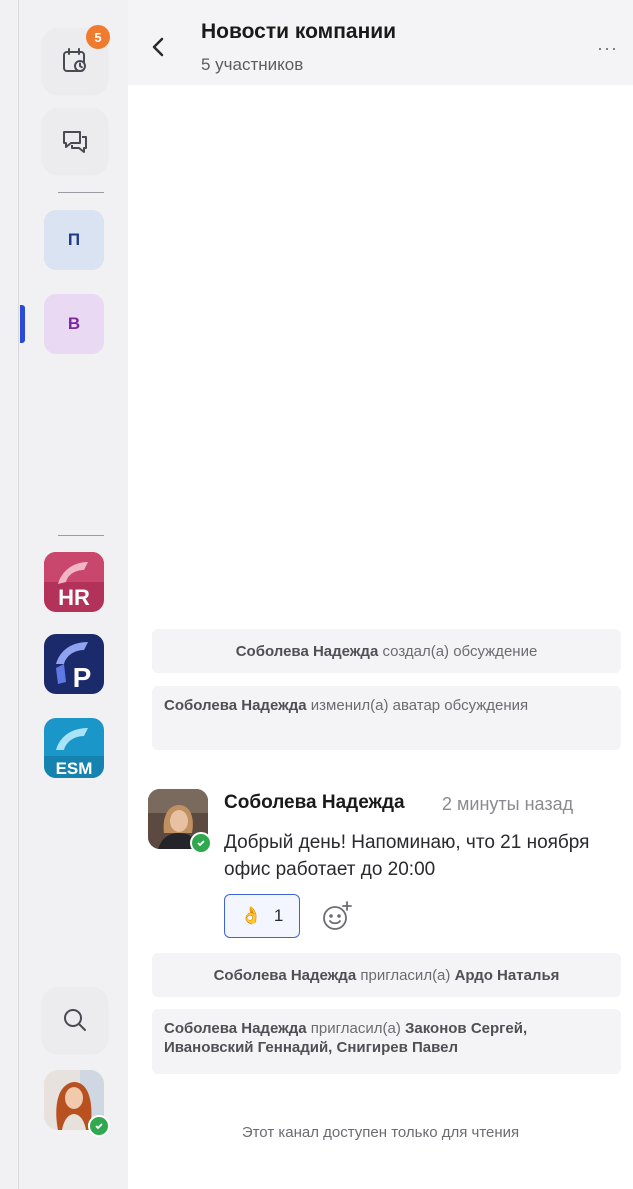 This screenshot has height=1189, width=633. I want to click on participants-count: 5 участников, so click(252, 65).